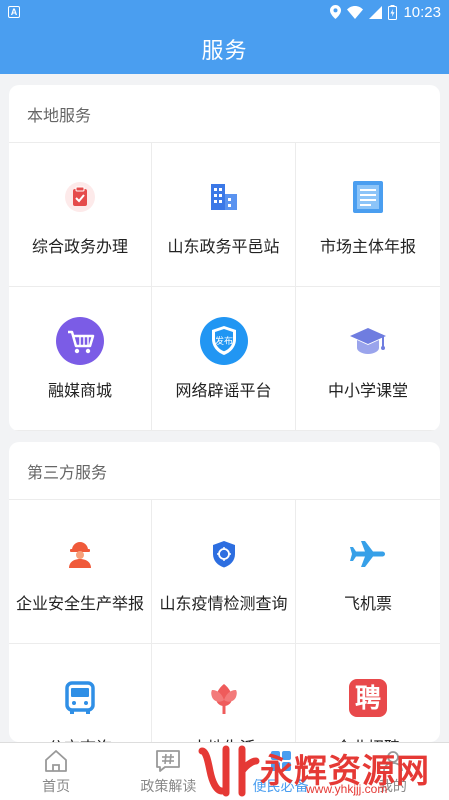  What do you see at coordinates (56, 761) in the screenshot?
I see `home-icon` at bounding box center [56, 761].